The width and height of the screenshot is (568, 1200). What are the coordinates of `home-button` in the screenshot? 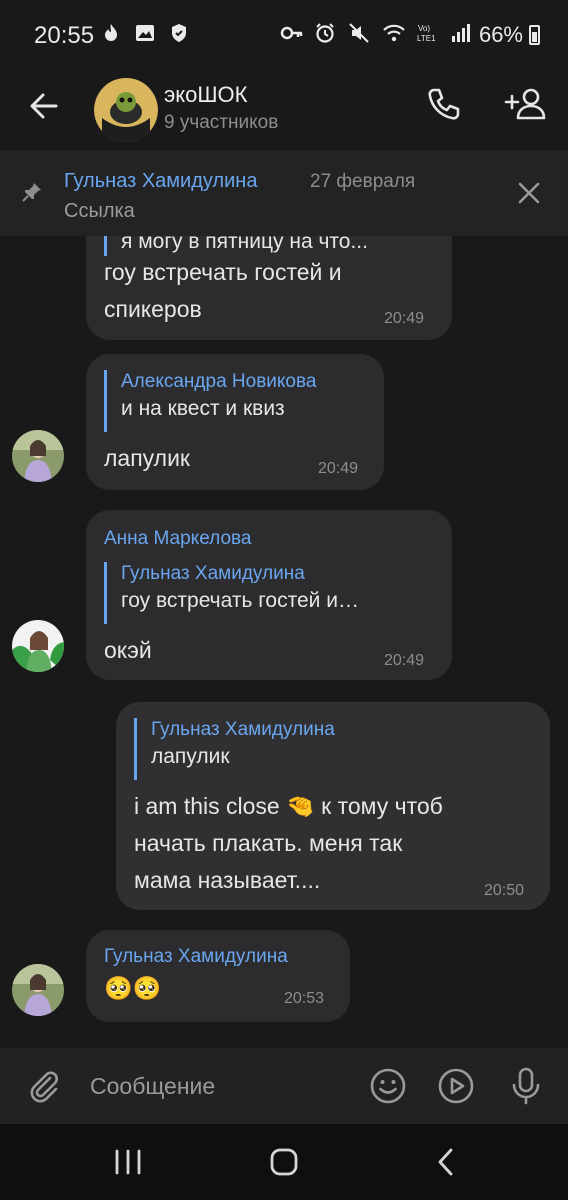 It's located at (284, 1162).